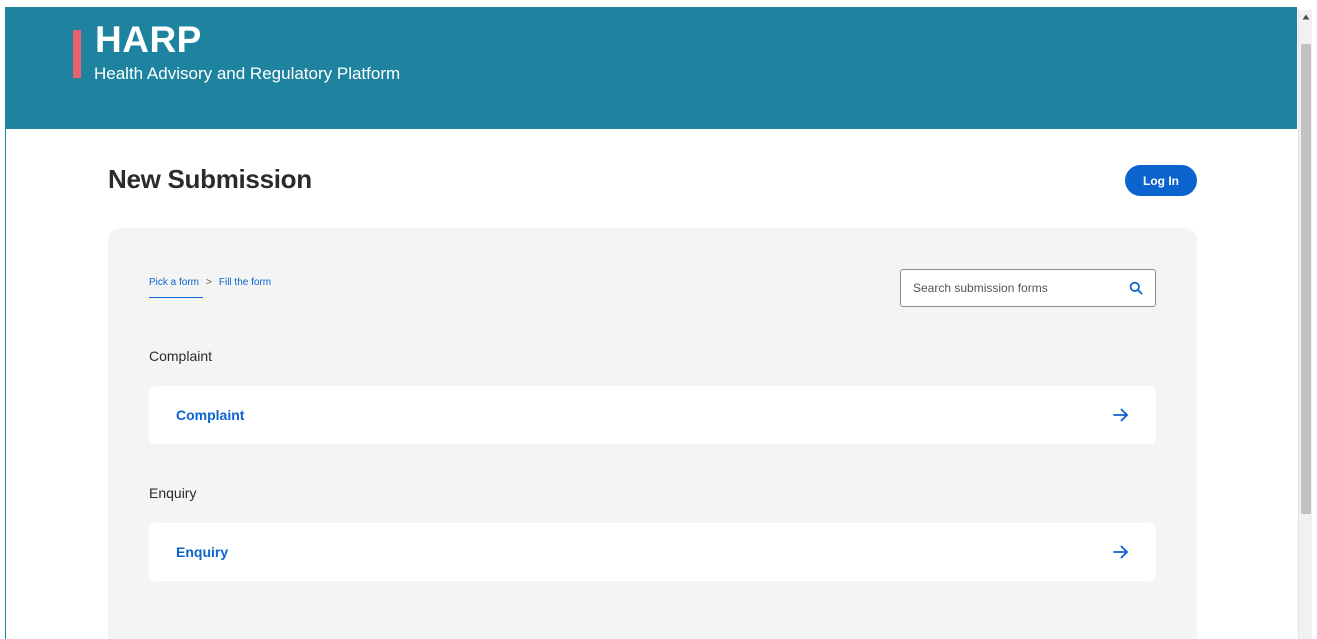 Image resolution: width=1317 pixels, height=639 pixels. I want to click on logo-subtitle: Health Advisory and Regulatory Platform, so click(247, 73).